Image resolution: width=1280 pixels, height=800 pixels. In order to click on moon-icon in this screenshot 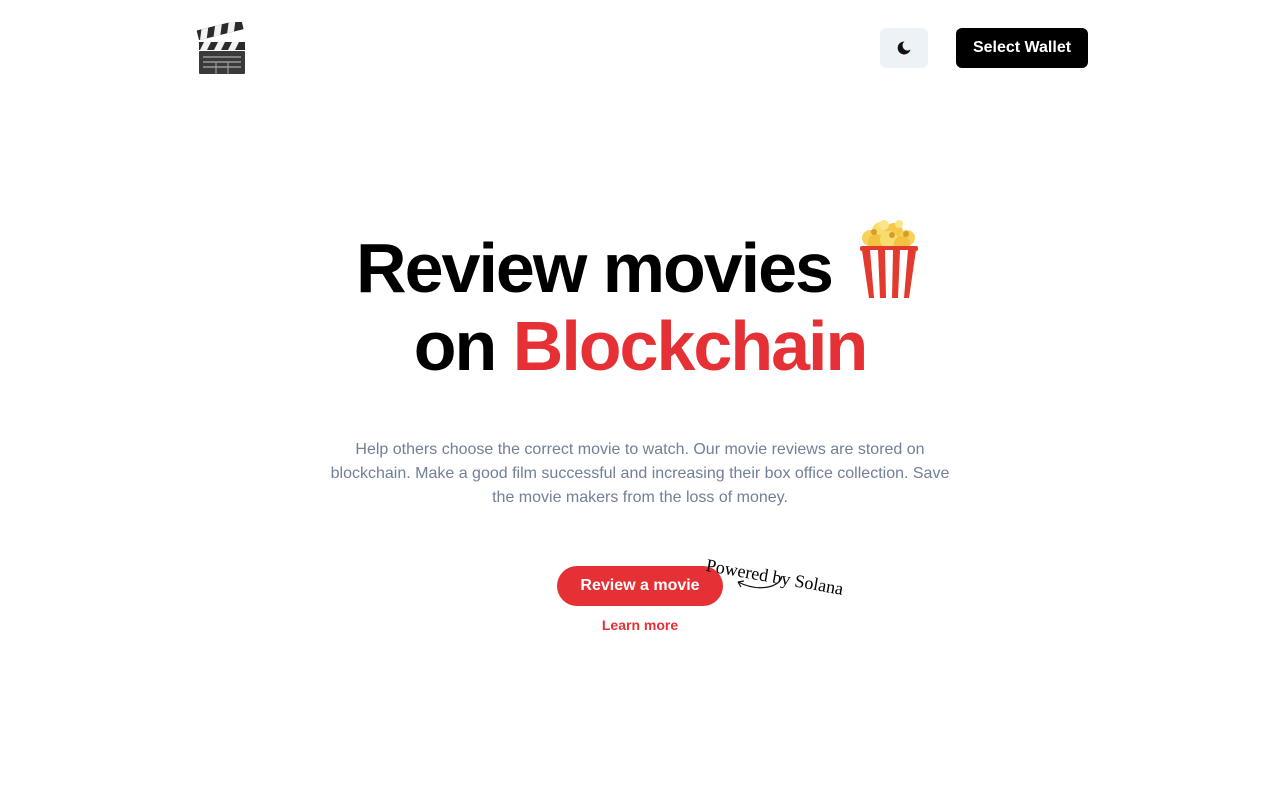, I will do `click(904, 48)`.